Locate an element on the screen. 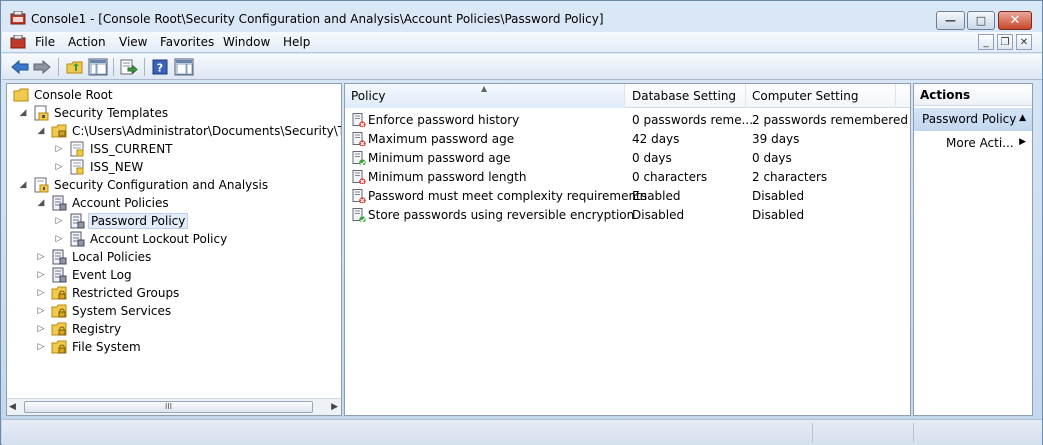  scroll-left-arrow-icon: ◀ is located at coordinates (12, 407).